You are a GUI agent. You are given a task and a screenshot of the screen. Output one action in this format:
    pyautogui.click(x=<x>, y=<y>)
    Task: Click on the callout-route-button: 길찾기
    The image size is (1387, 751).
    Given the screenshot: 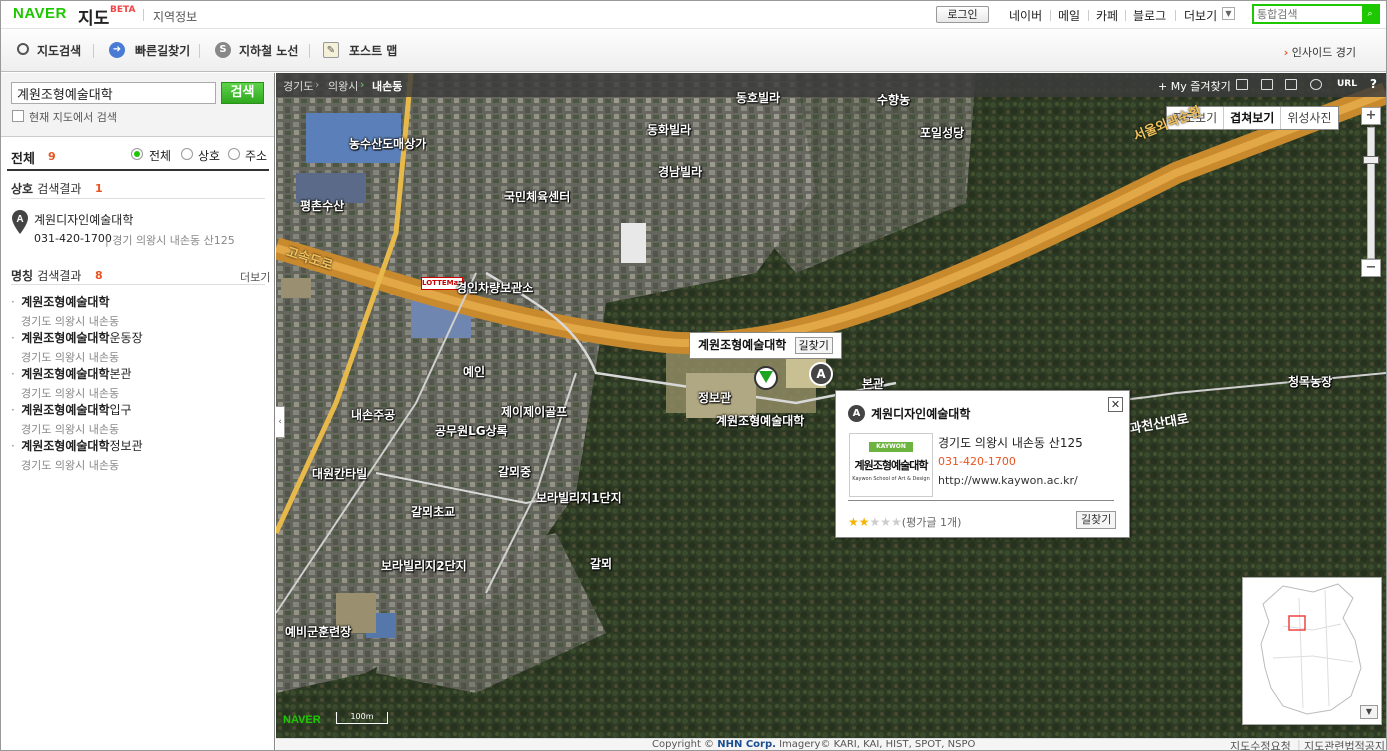 What is the action you would take?
    pyautogui.click(x=813, y=345)
    